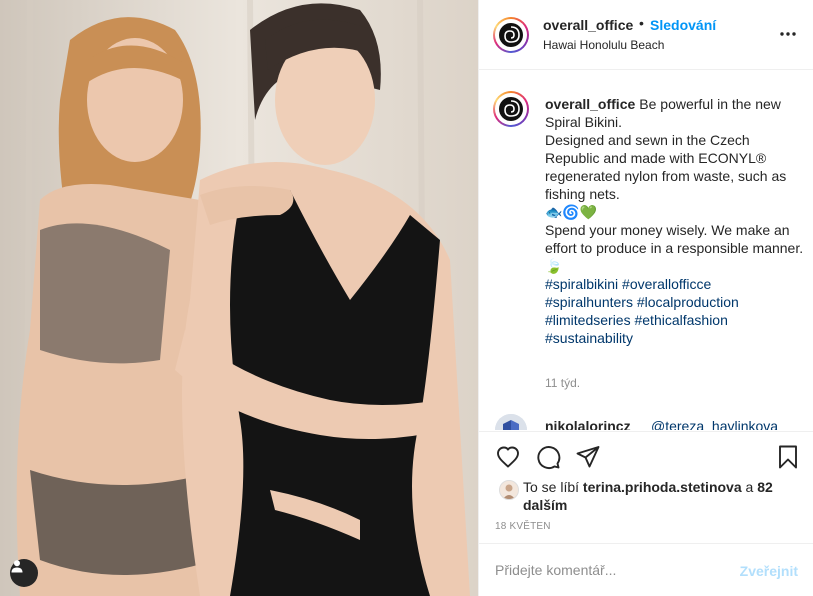  I want to click on hashtag-link: #spiralbikini, so click(581, 284).